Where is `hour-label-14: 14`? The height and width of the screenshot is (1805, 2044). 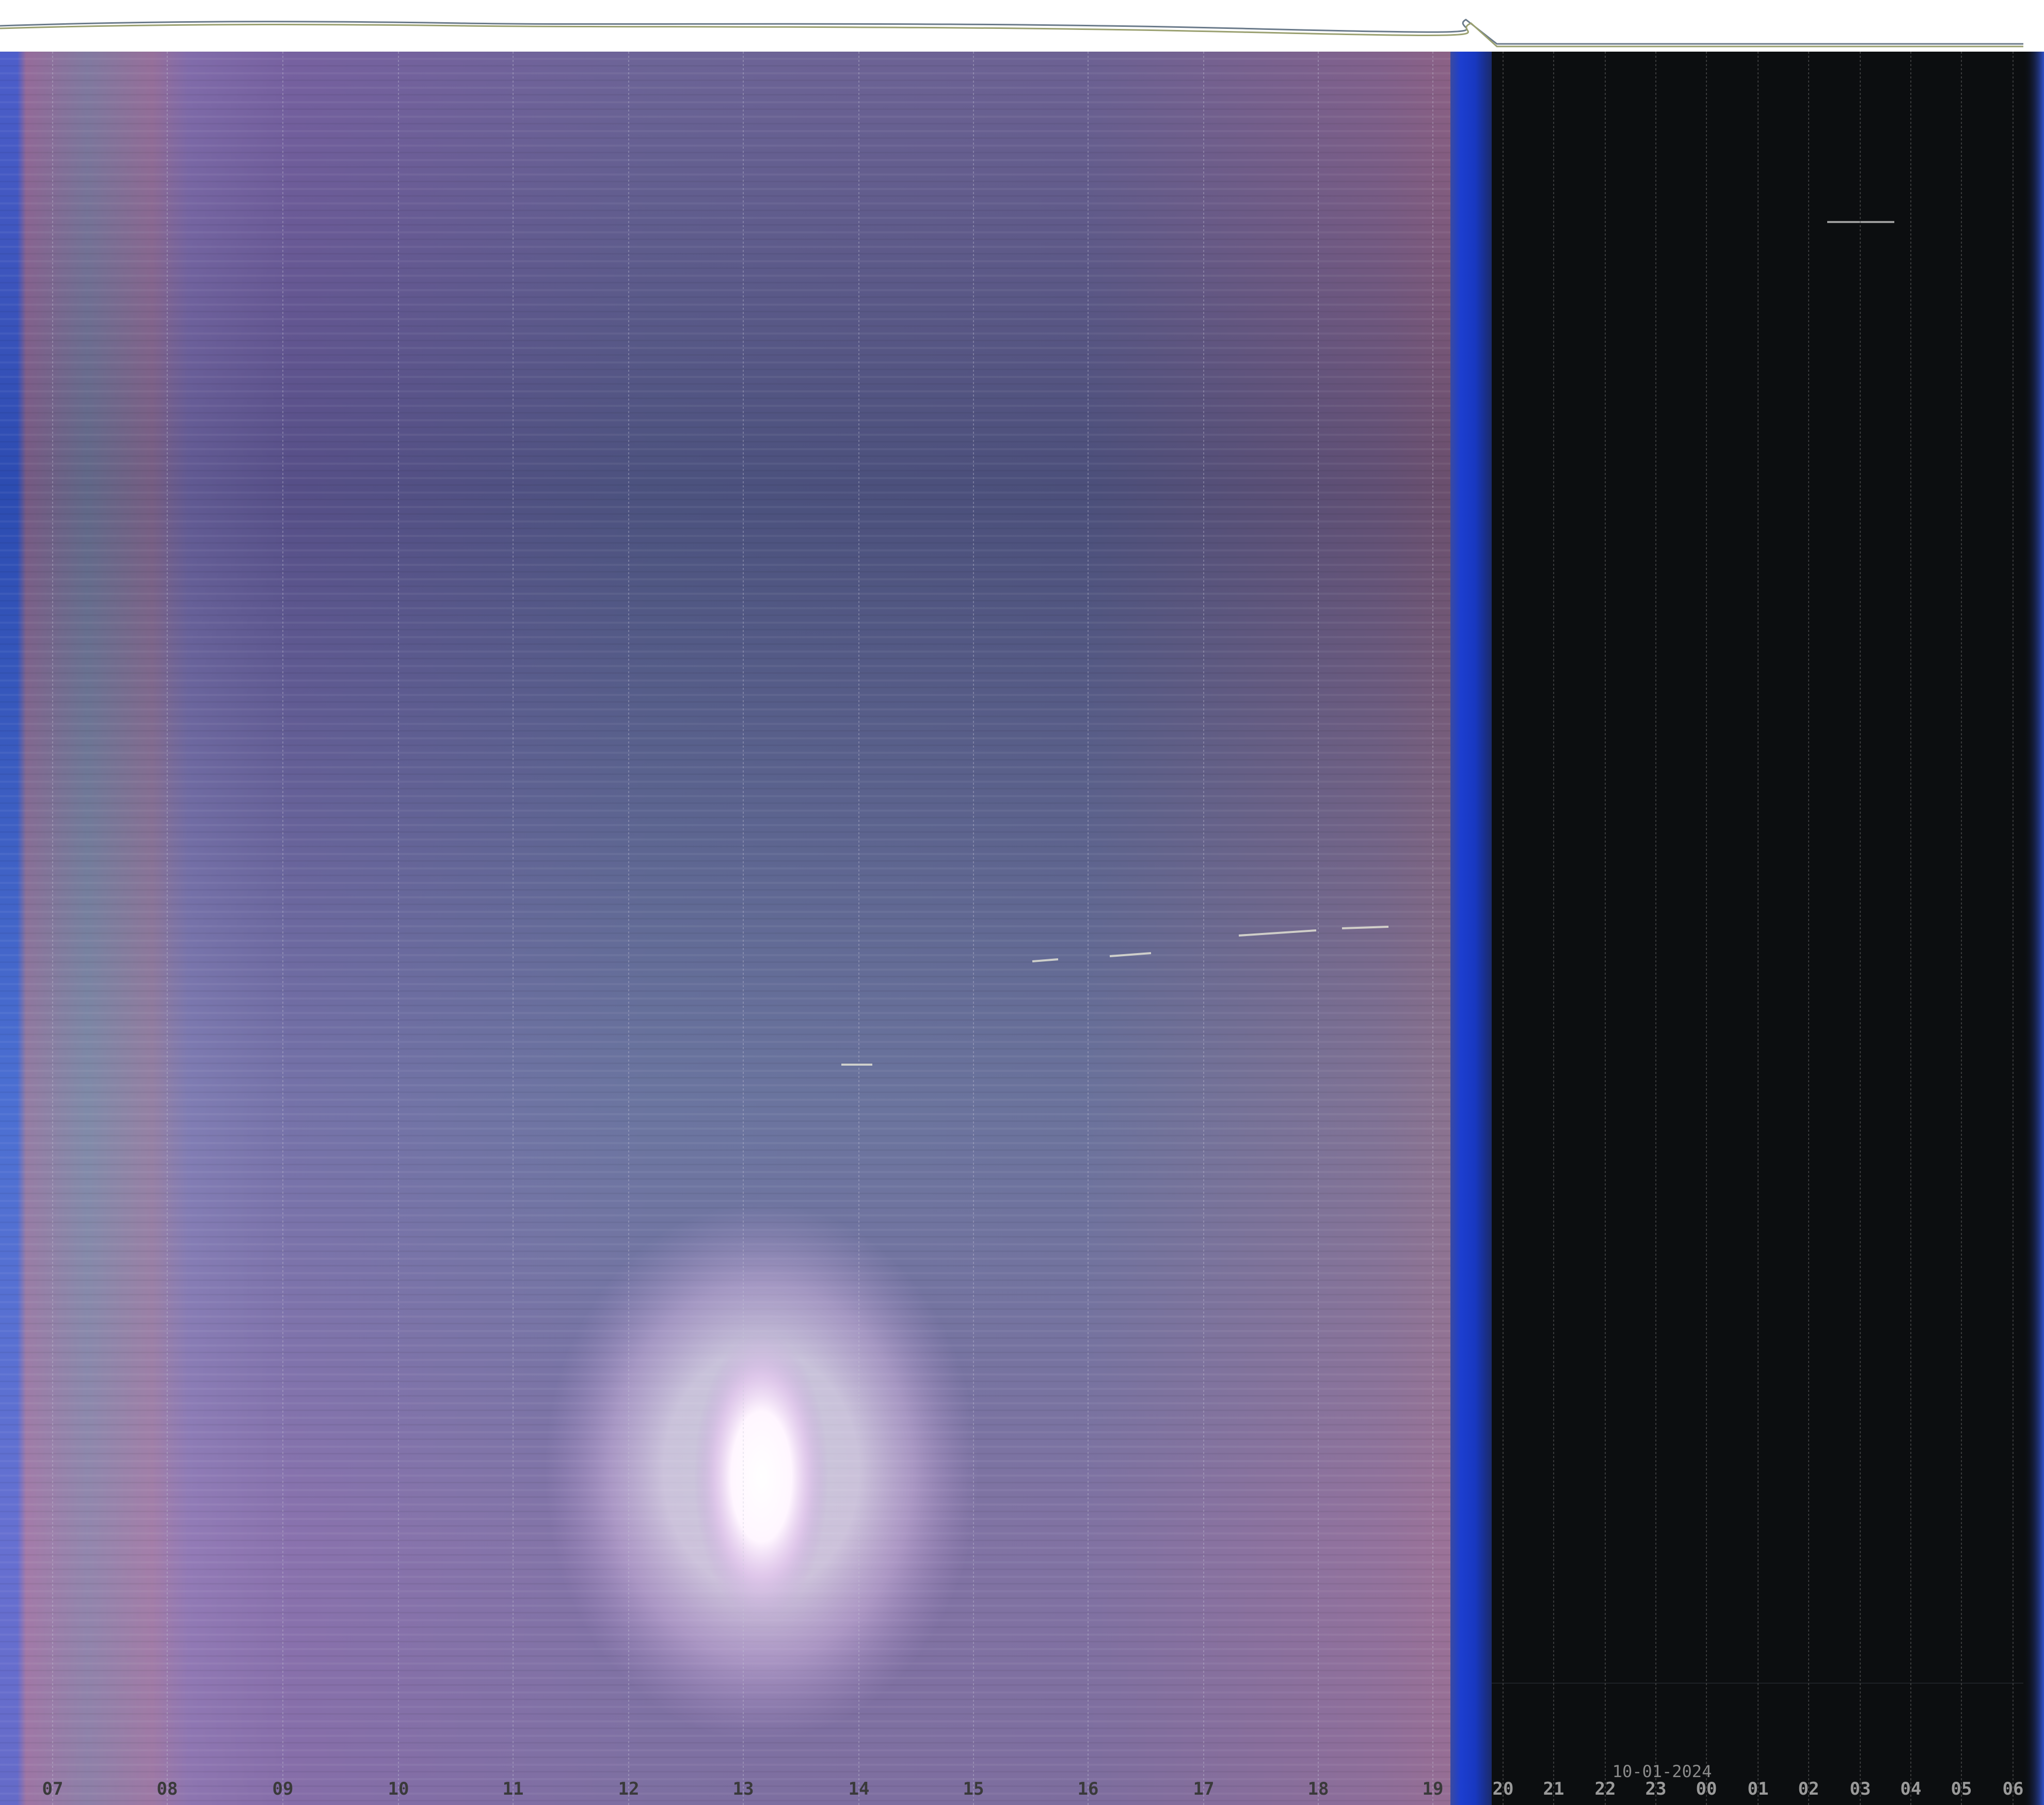
hour-label-14: 14 is located at coordinates (859, 1789).